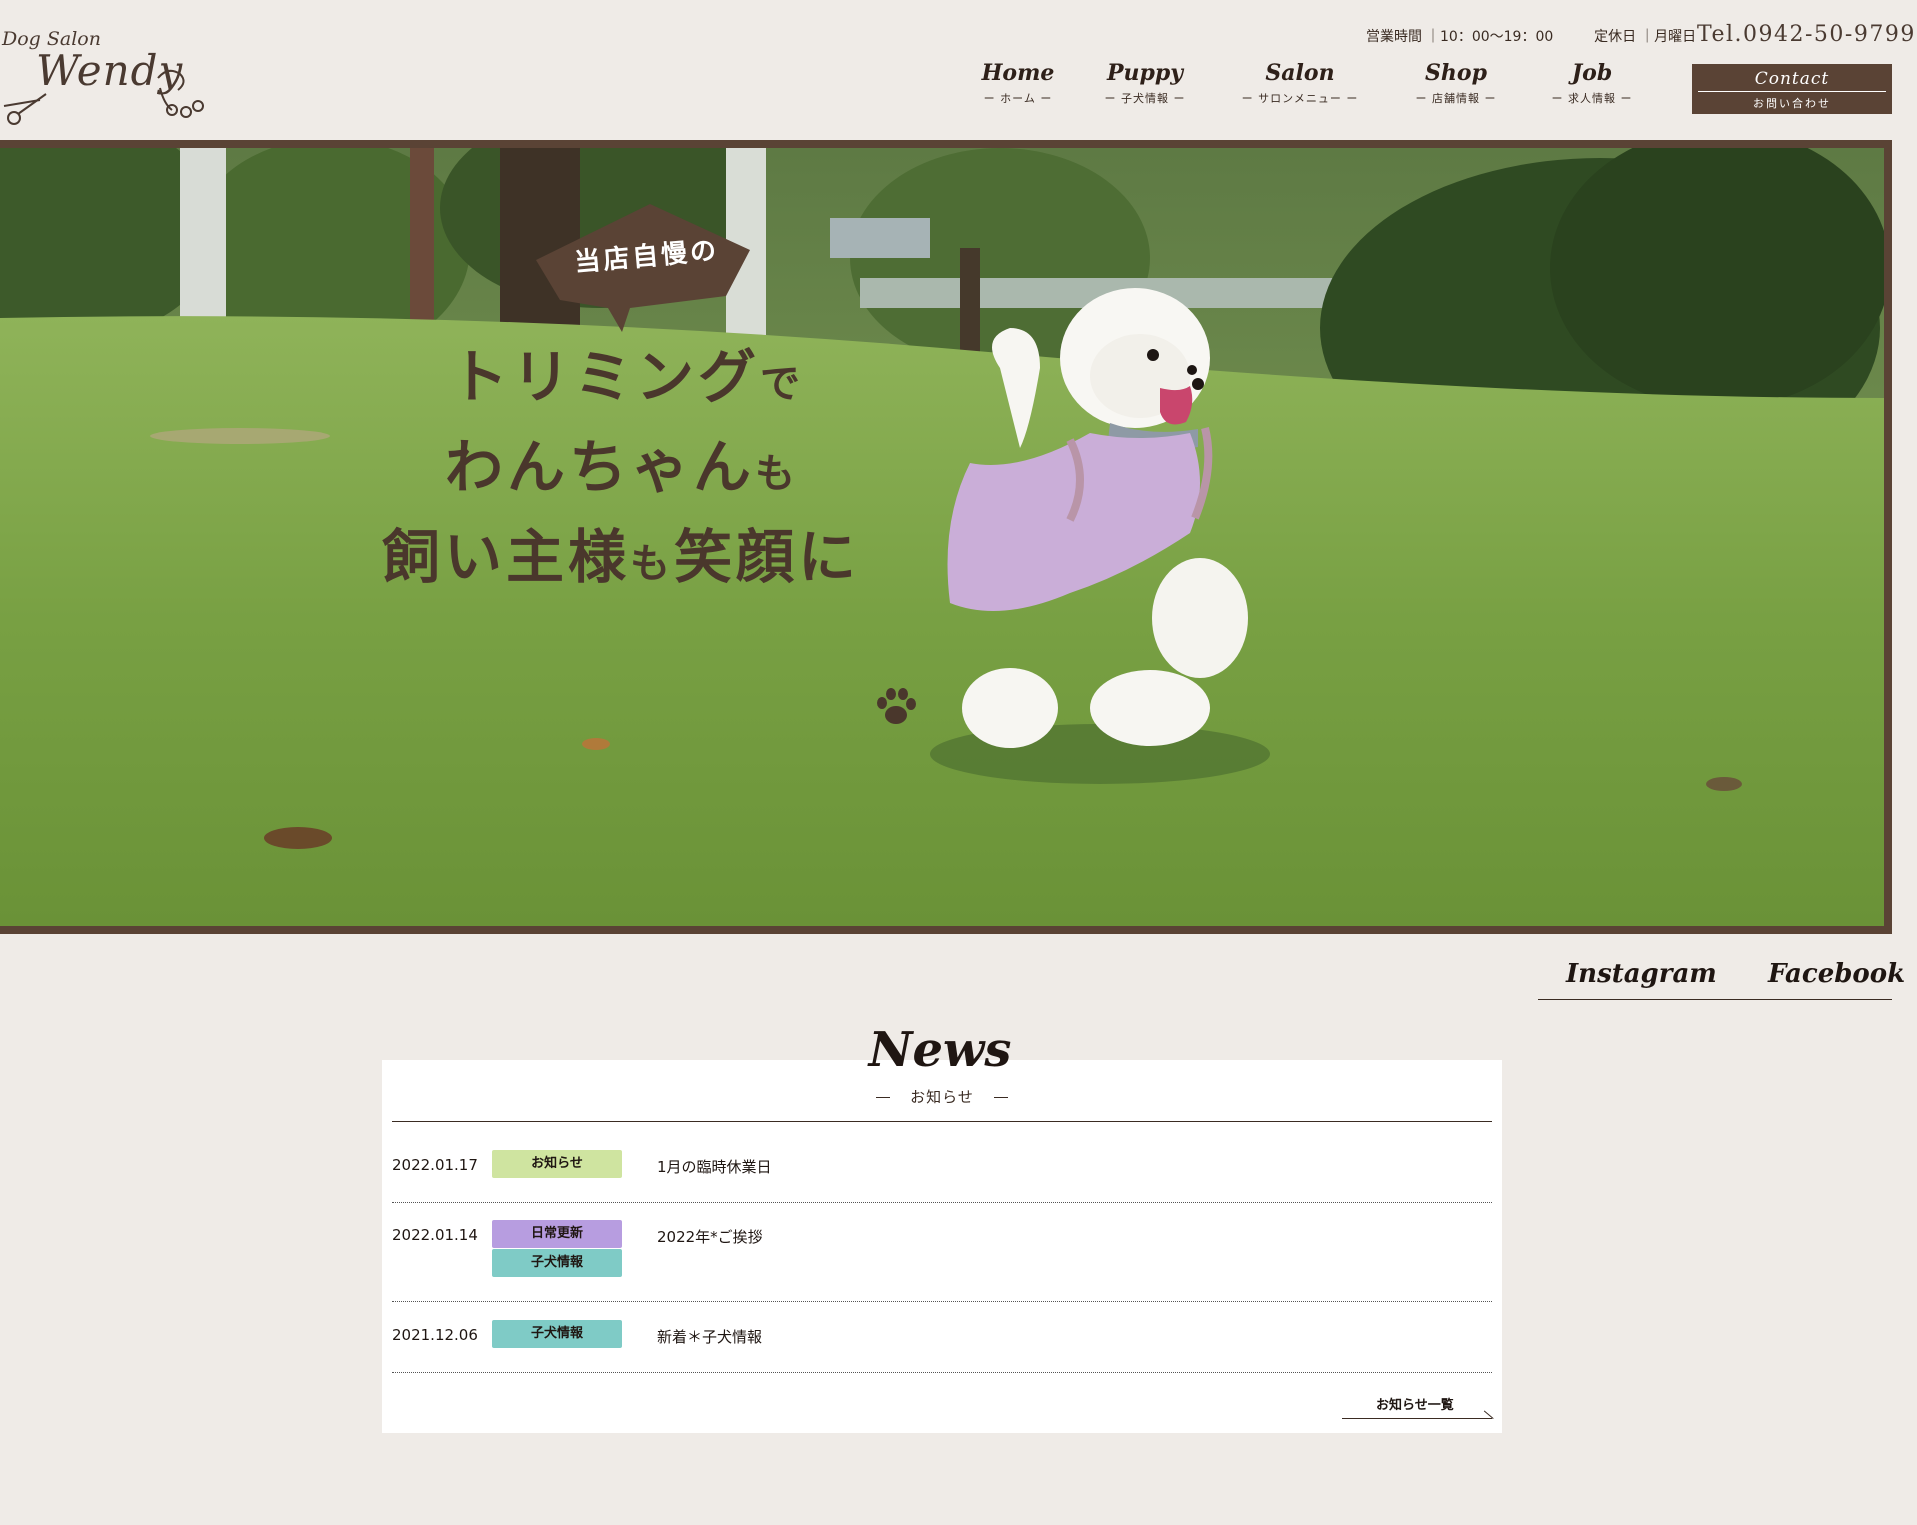 This screenshot has height=1525, width=1917. Describe the element at coordinates (1592, 98) in the screenshot. I see `nav-job-sub: ー 求人情報 ー` at that location.